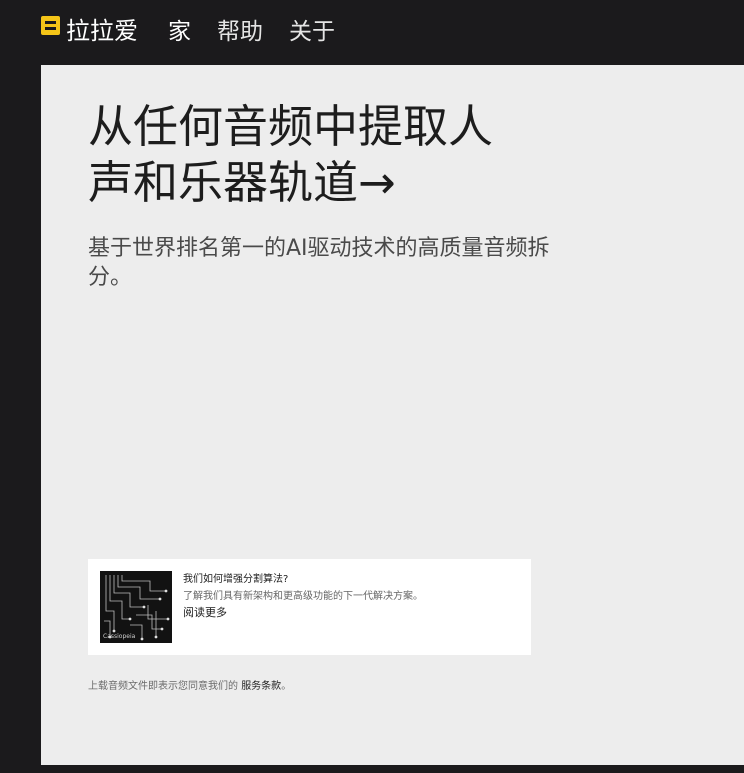 This screenshot has width=744, height=773. Describe the element at coordinates (179, 29) in the screenshot. I see `nav-item-home: 家` at that location.